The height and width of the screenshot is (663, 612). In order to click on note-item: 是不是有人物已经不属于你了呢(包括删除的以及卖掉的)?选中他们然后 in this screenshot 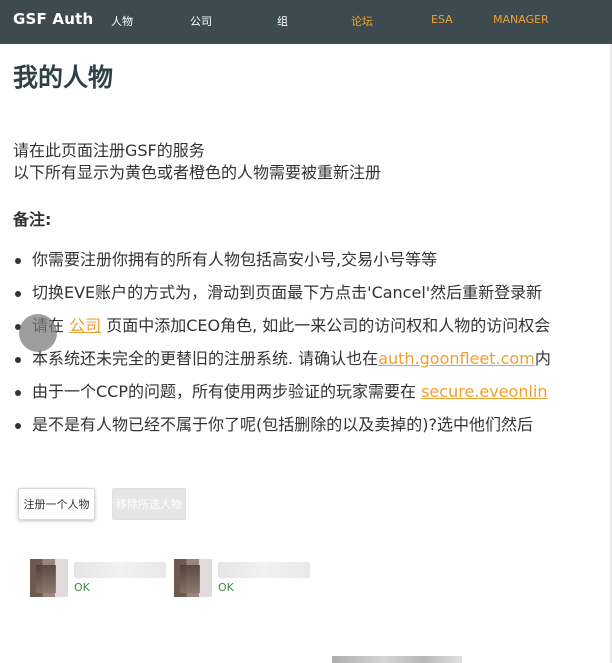, I will do `click(312, 431)`.